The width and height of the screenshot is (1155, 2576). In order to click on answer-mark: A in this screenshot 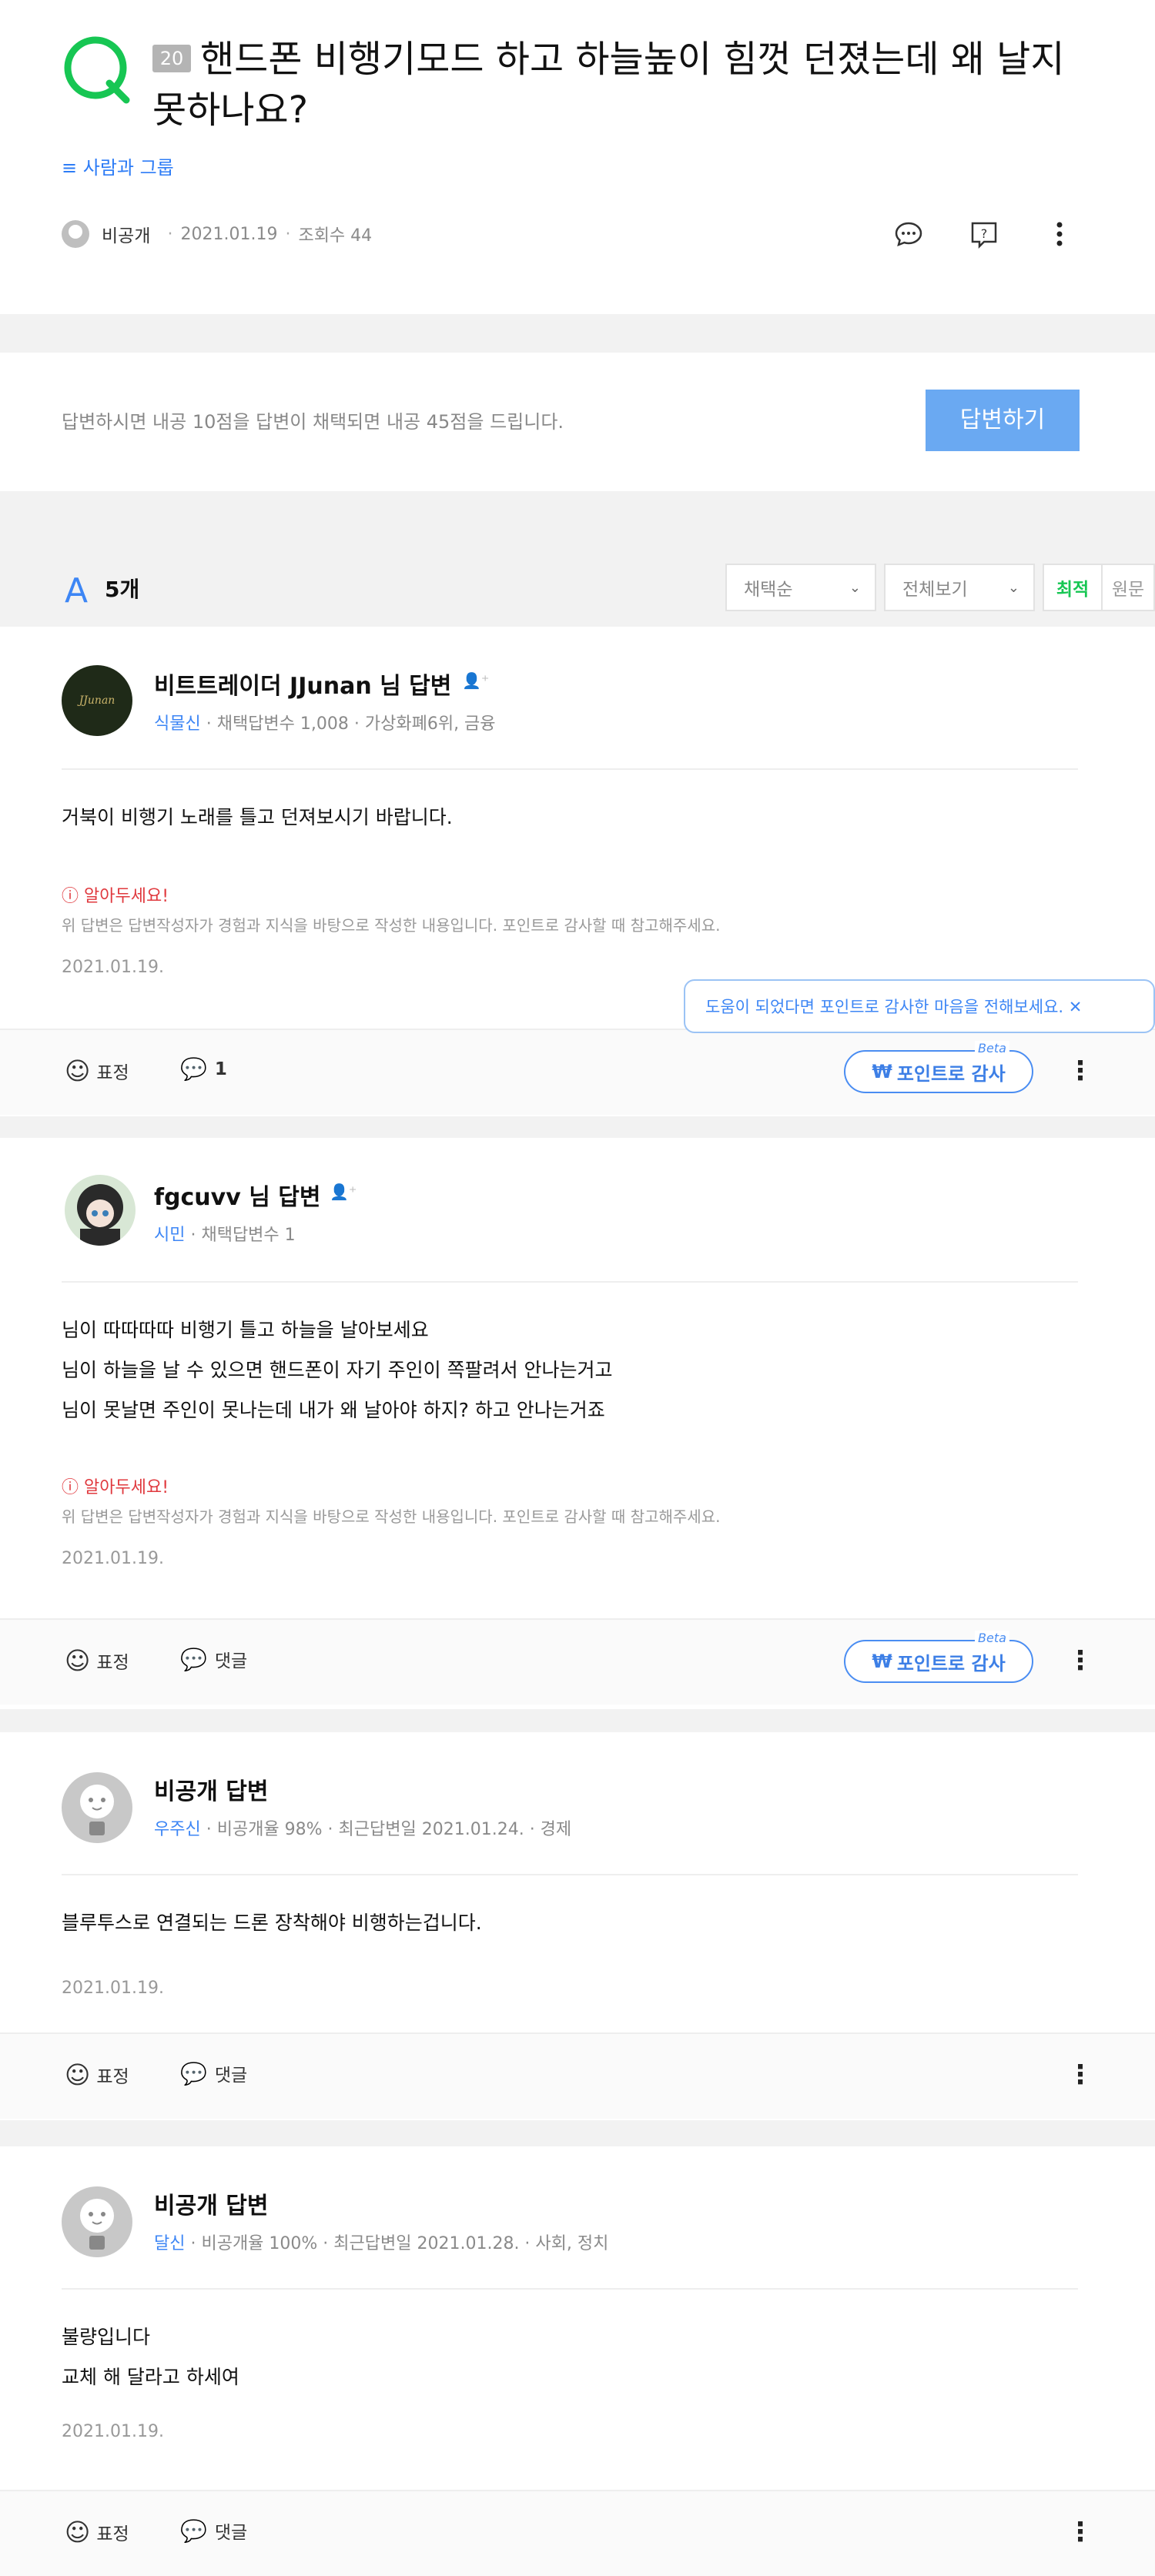, I will do `click(77, 591)`.